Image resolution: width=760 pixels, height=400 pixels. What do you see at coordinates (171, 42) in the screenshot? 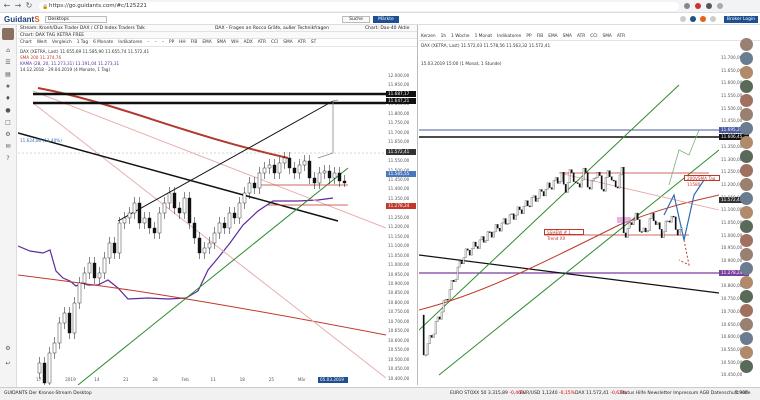
I see `toolbar-item-9: PP` at bounding box center [171, 42].